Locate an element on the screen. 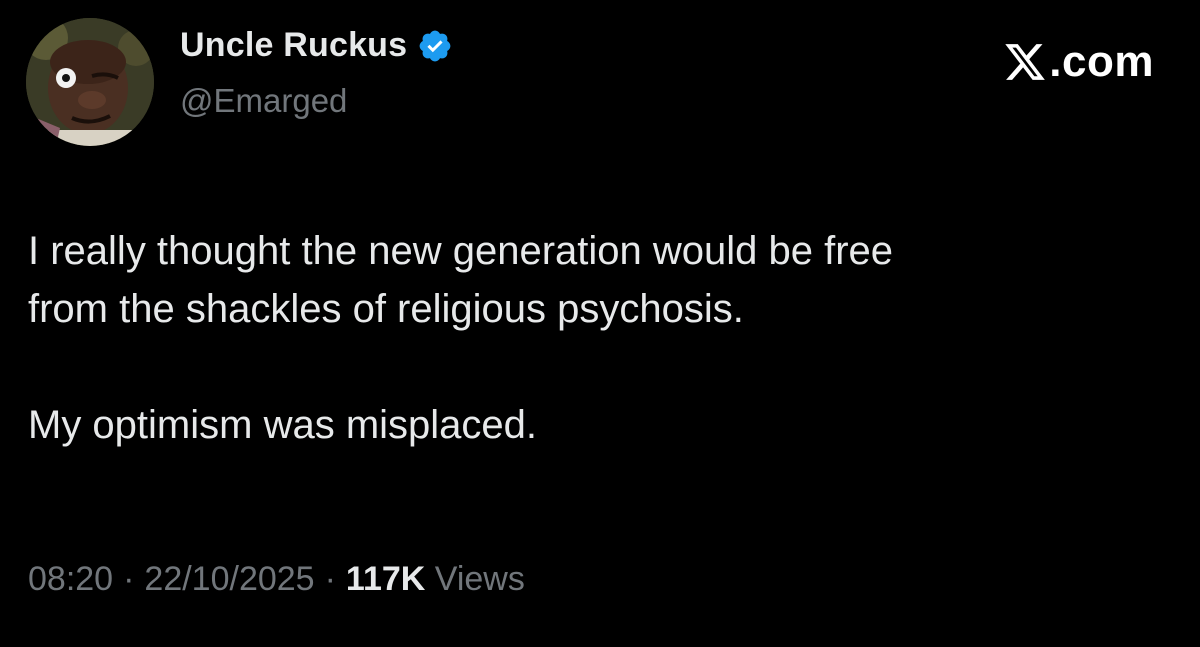 The height and width of the screenshot is (647, 1200). author-handle: @Emarged is located at coordinates (263, 101).